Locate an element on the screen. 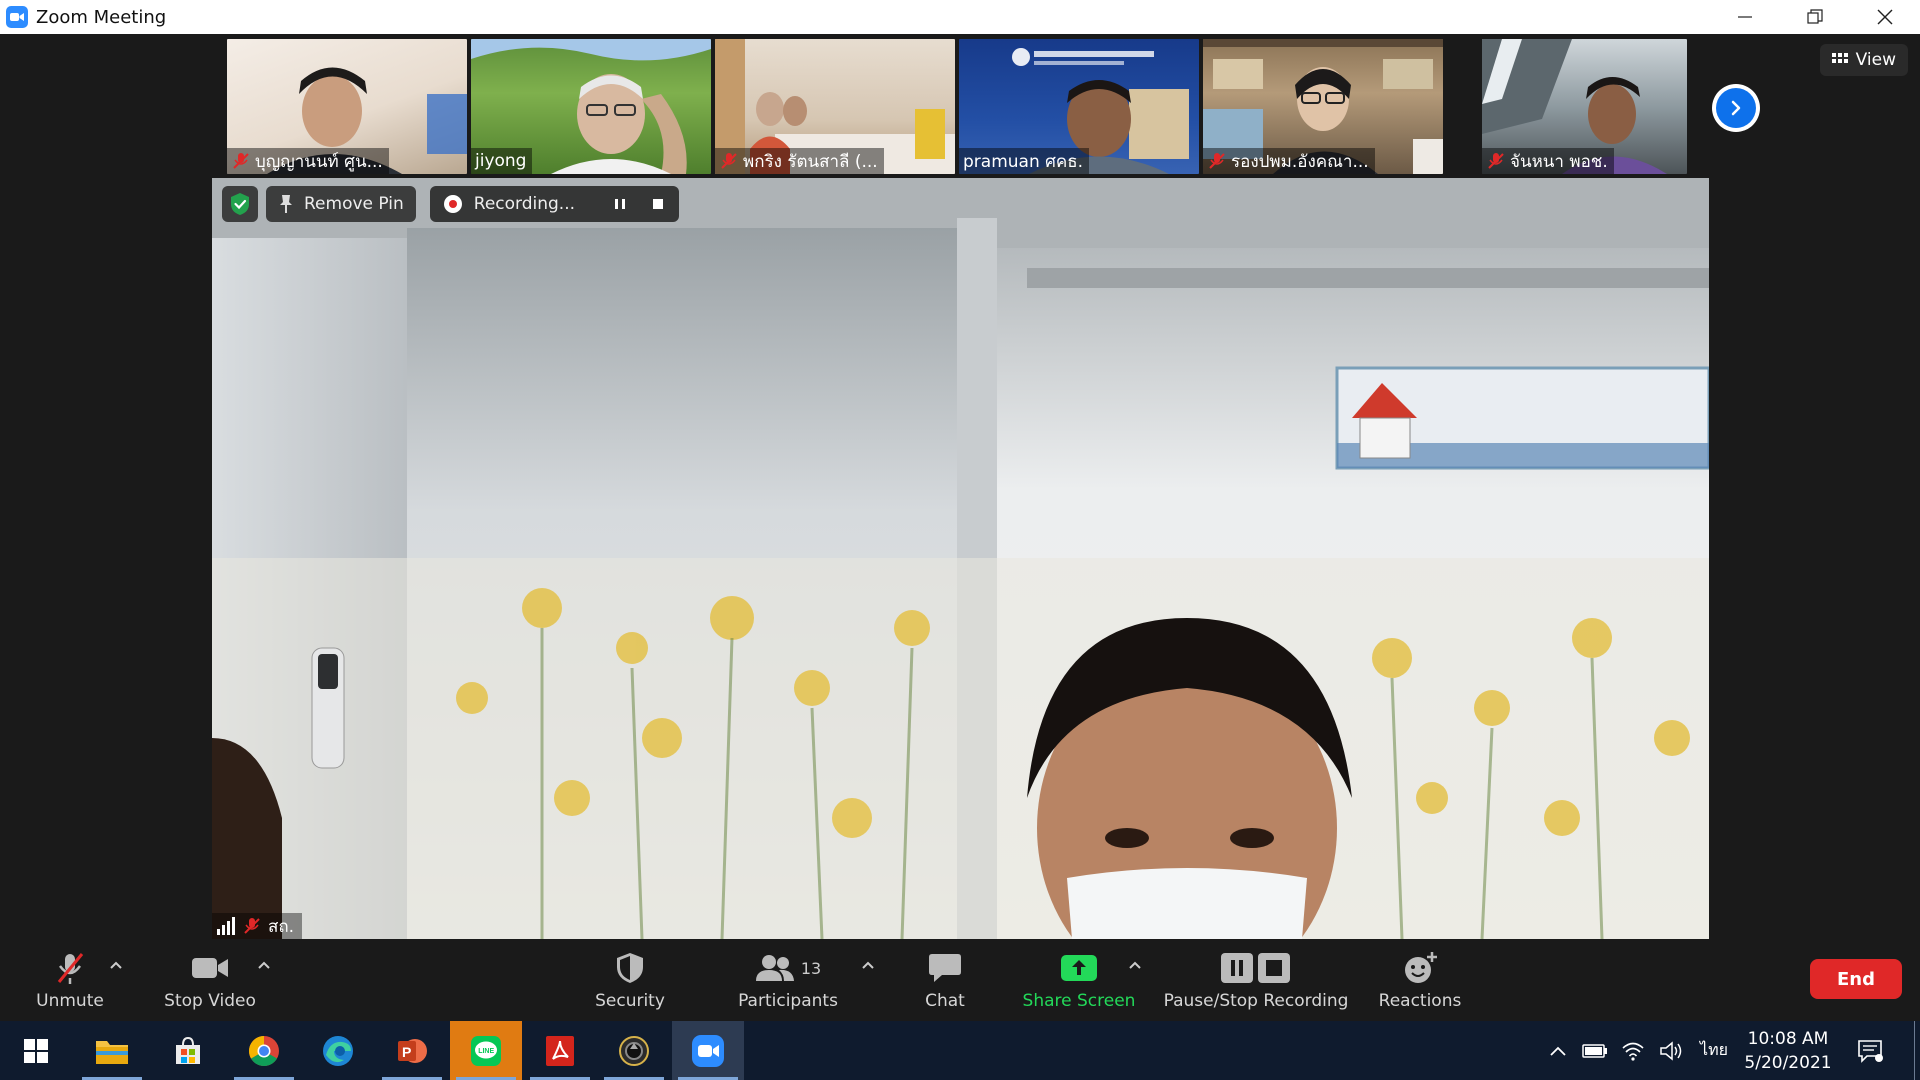 Image resolution: width=1920 pixels, height=1080 pixels. taskbar-file-explorer is located at coordinates (112, 1050).